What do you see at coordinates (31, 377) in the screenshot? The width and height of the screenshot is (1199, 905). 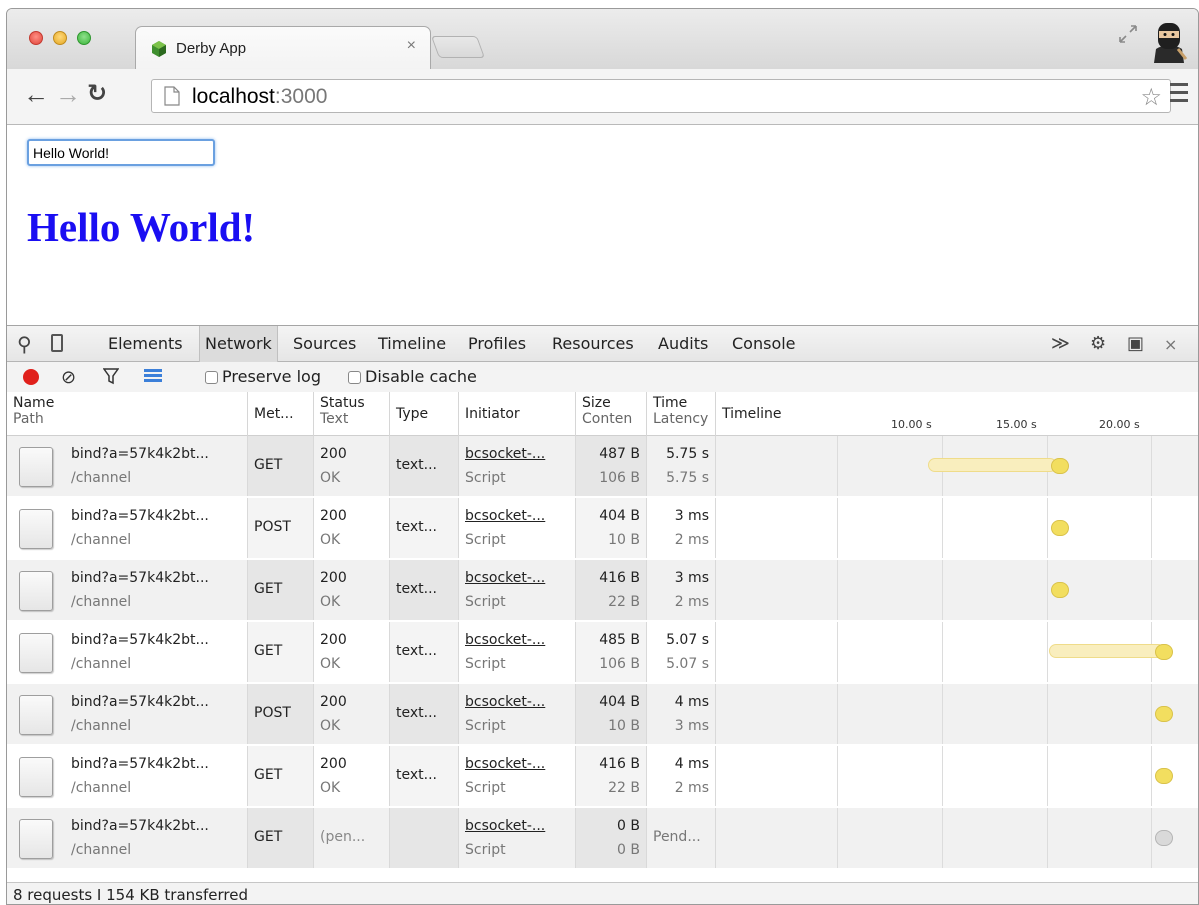 I see `record-icon` at bounding box center [31, 377].